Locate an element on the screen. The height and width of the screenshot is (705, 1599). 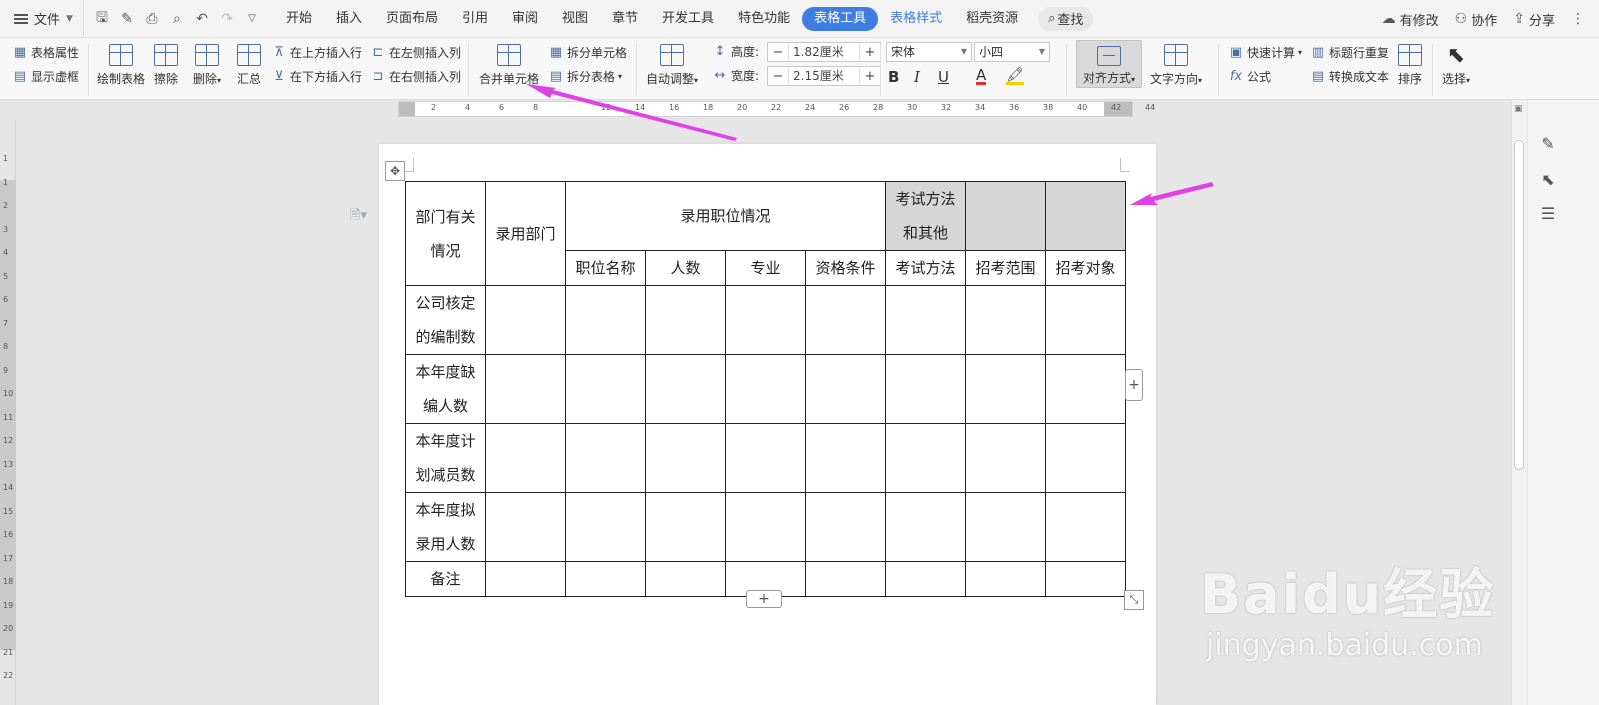
tab-developer: 开发工具 is located at coordinates (688, 19).